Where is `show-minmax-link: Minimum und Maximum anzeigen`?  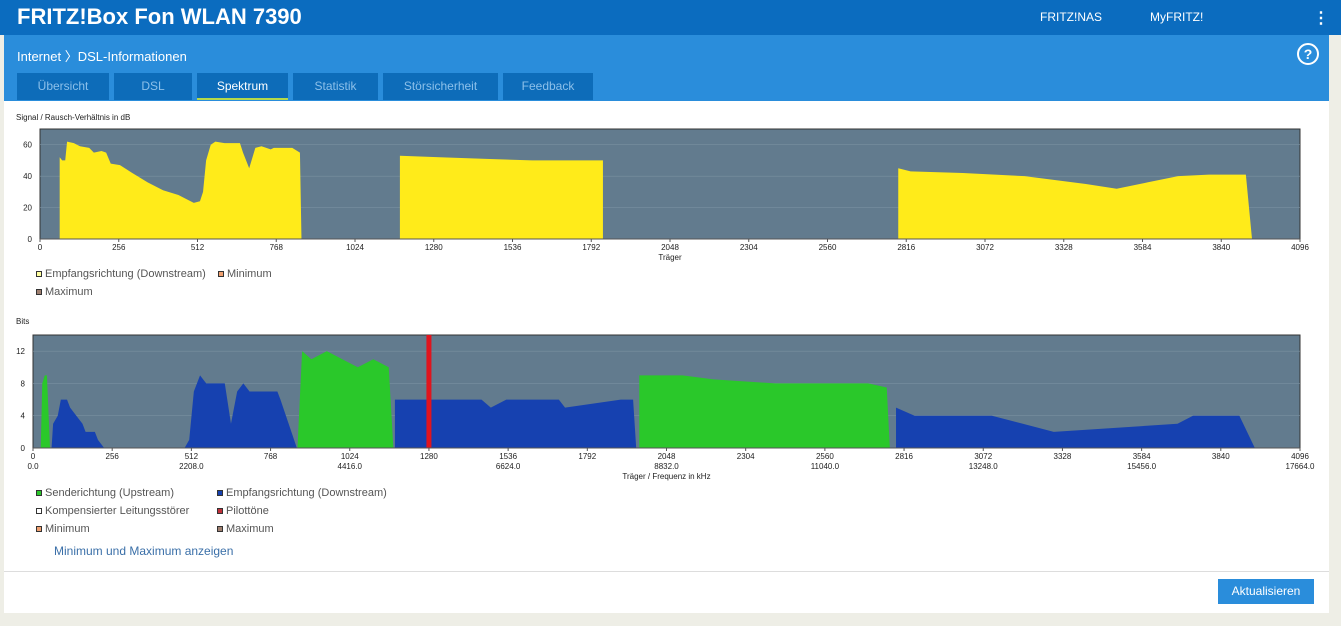
show-minmax-link: Minimum und Maximum anzeigen is located at coordinates (143, 551).